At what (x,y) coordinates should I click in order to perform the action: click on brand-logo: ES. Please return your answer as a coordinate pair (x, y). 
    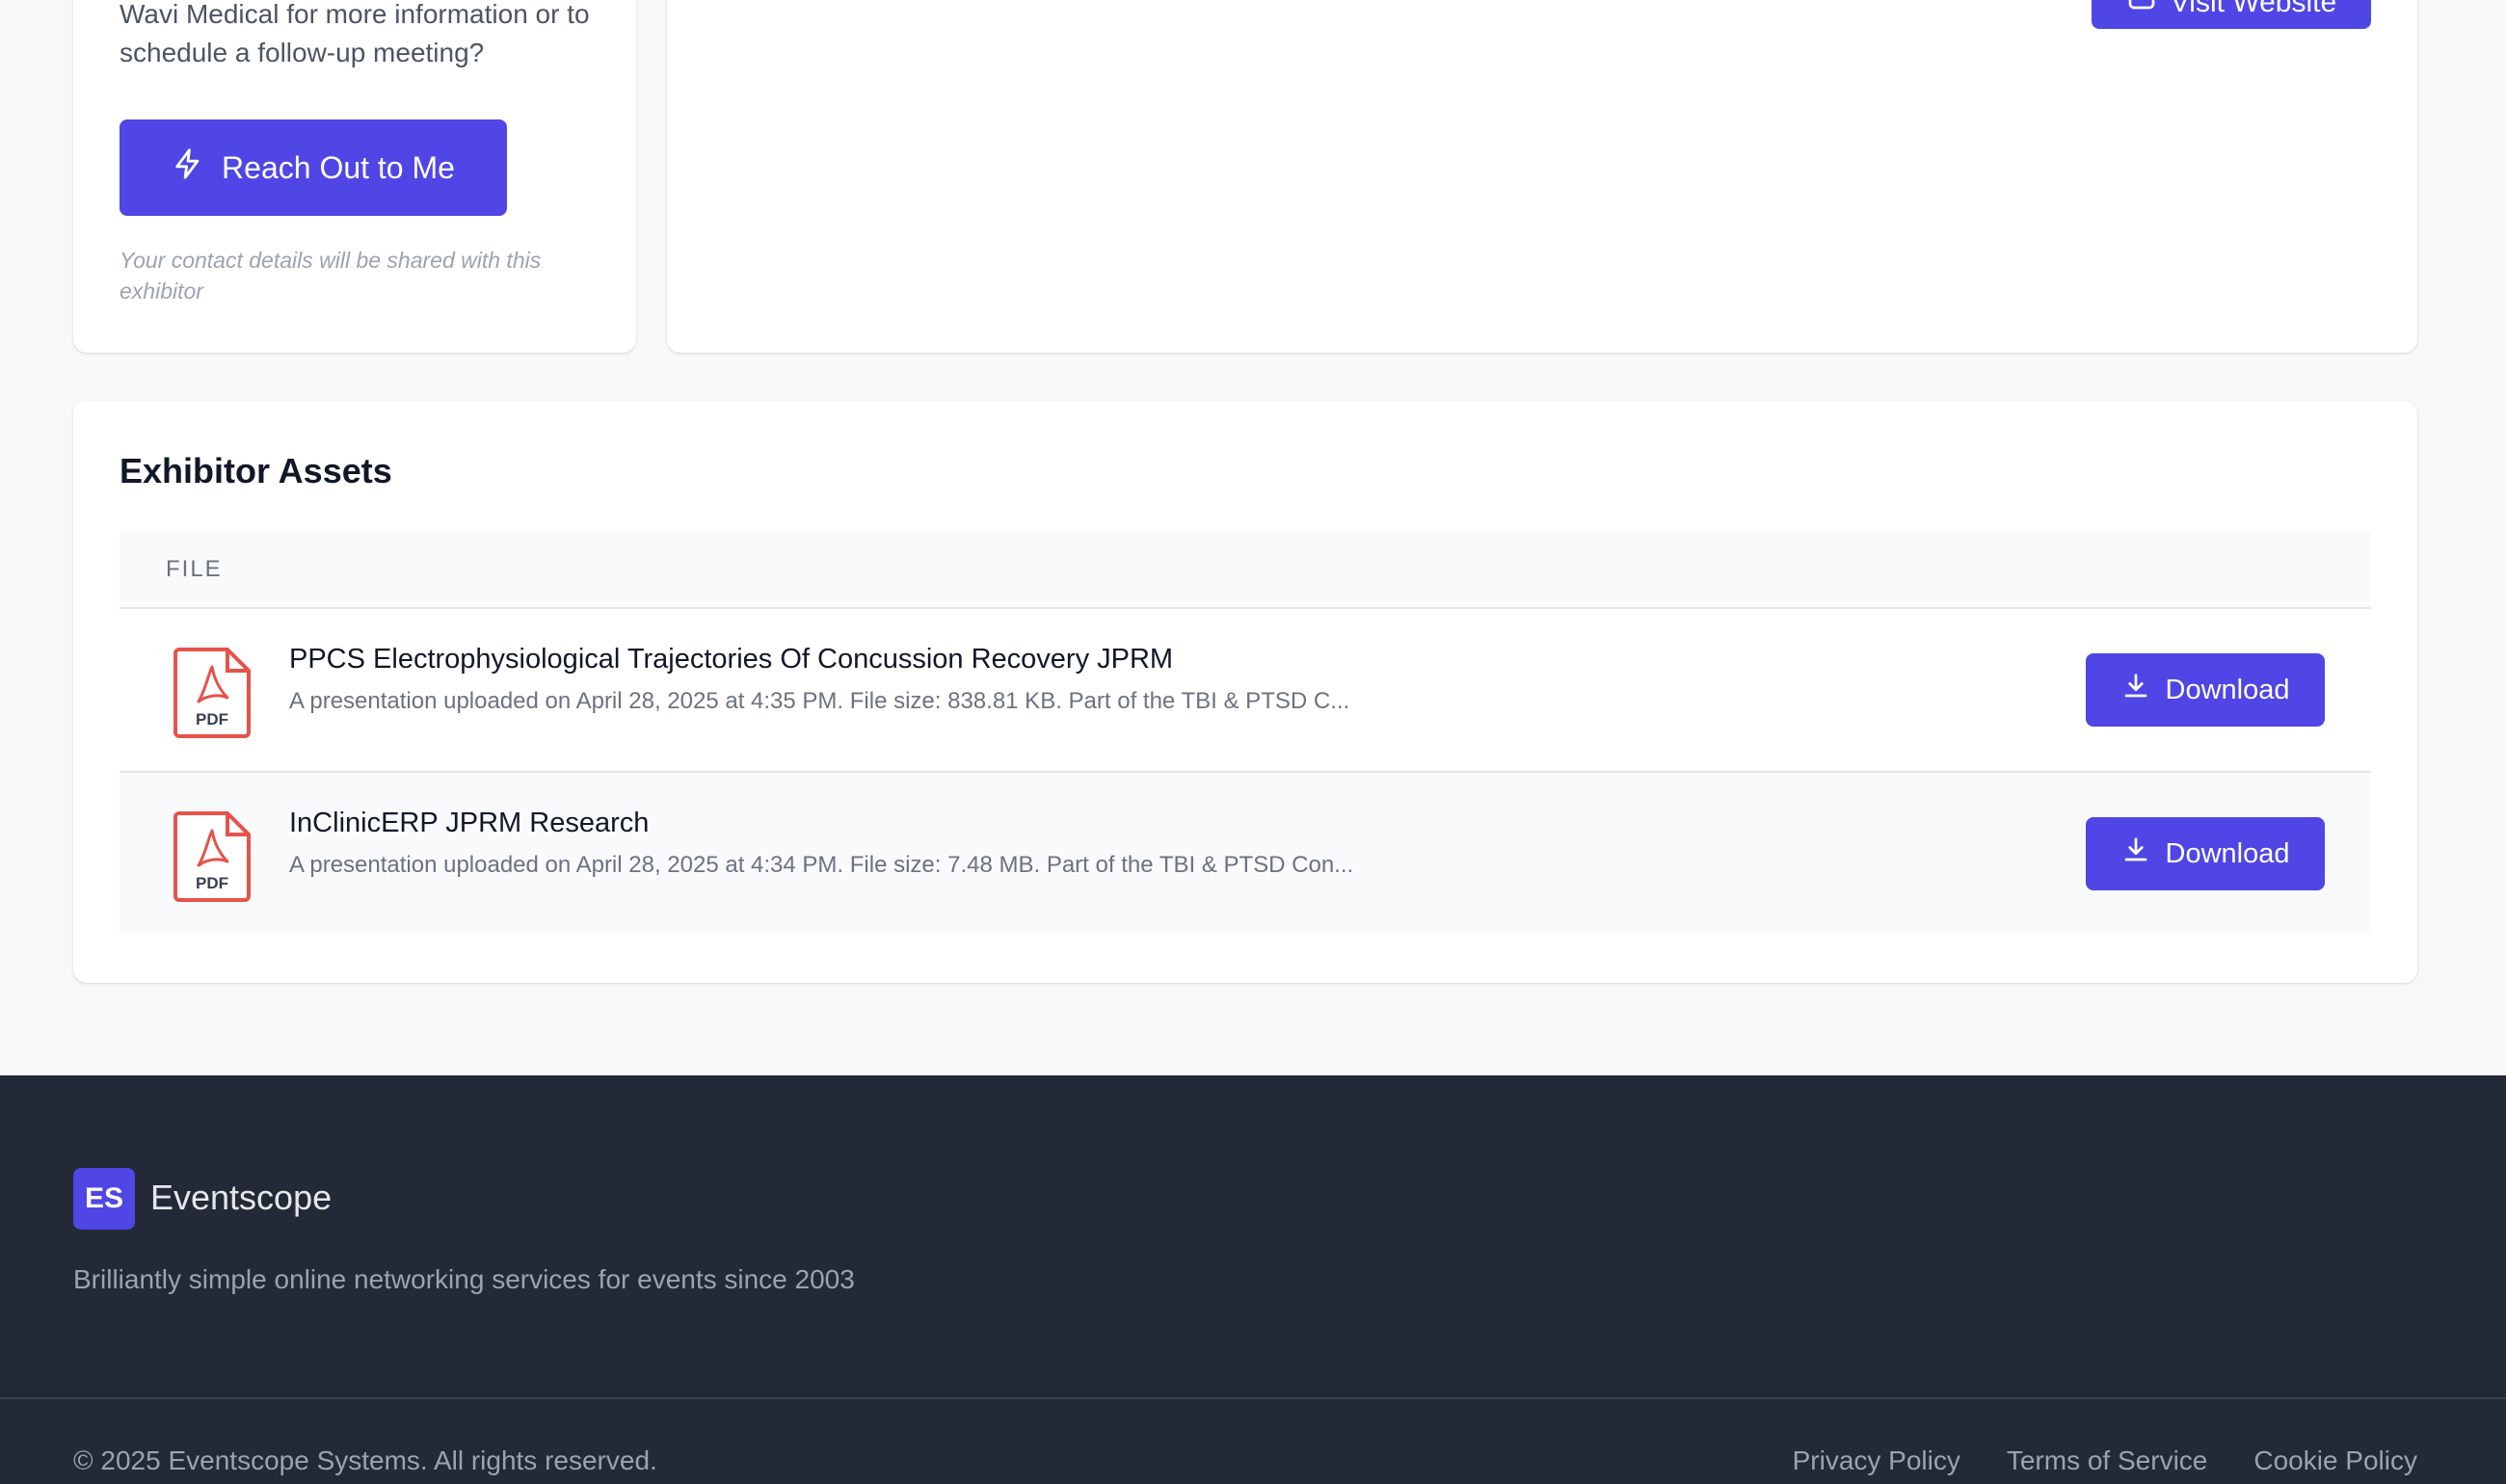
    Looking at the image, I should click on (104, 1199).